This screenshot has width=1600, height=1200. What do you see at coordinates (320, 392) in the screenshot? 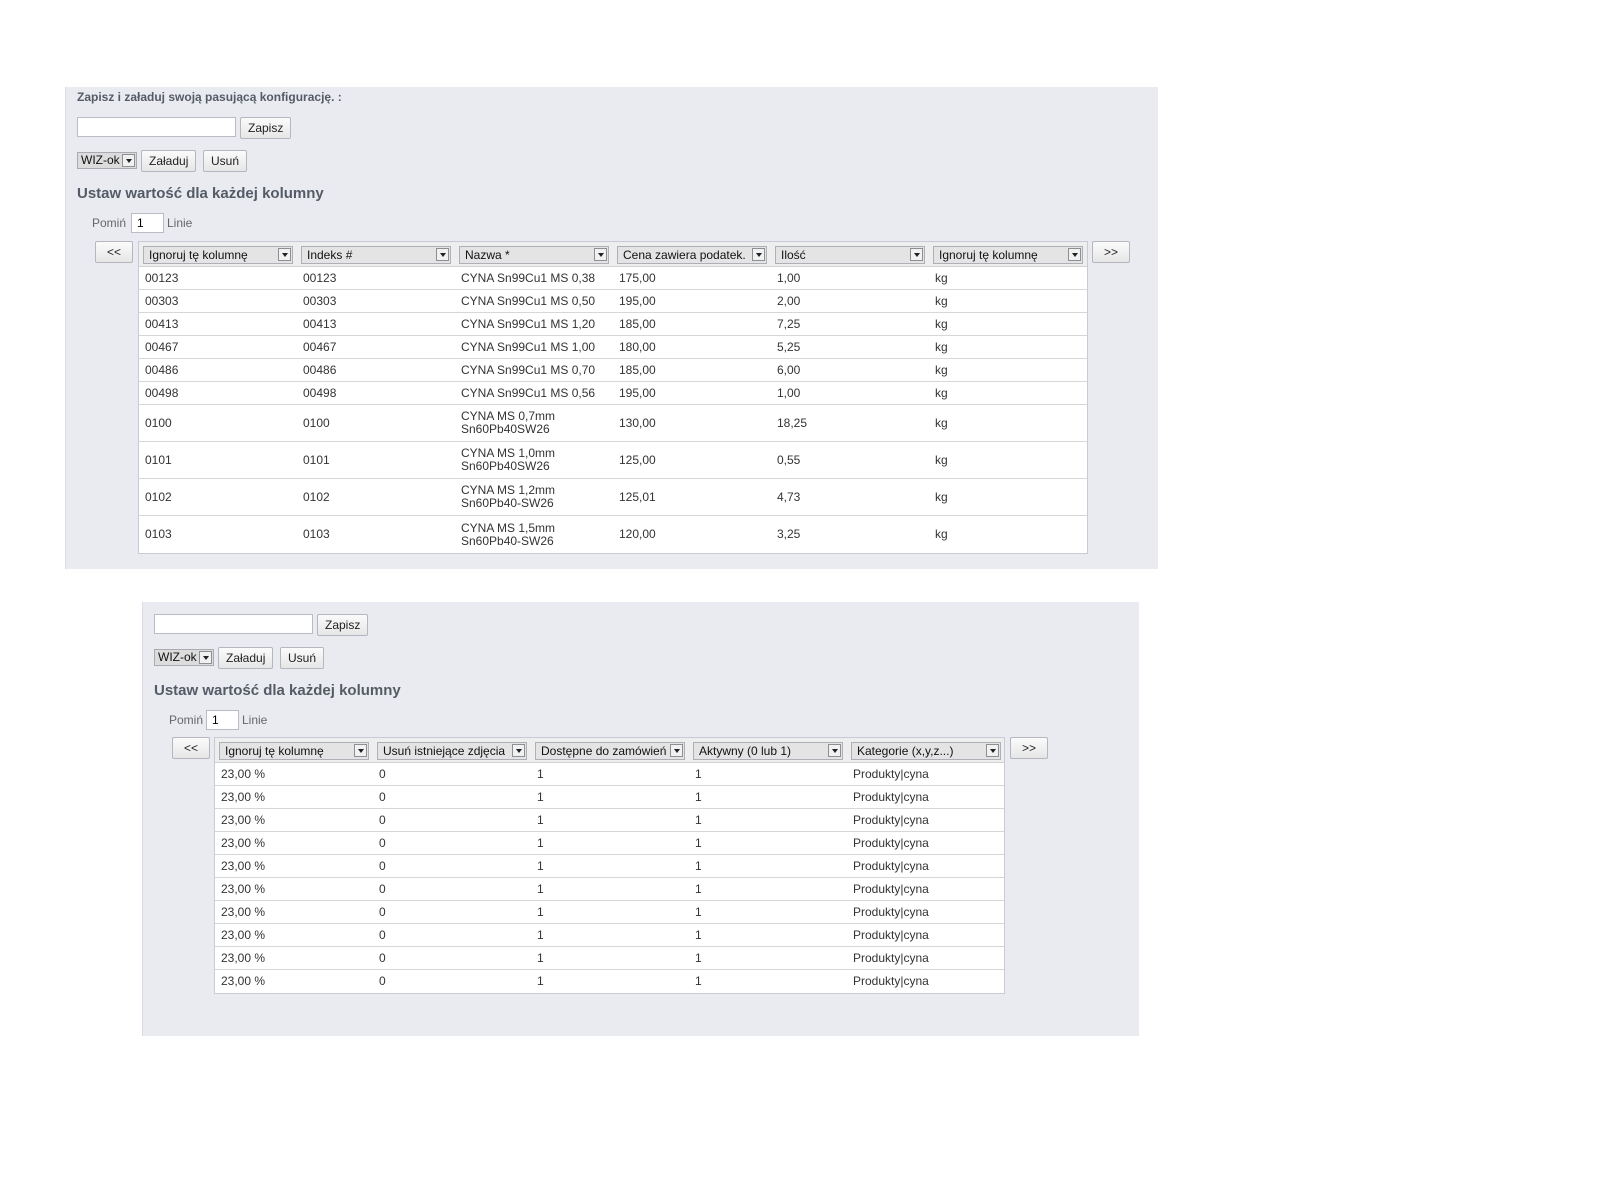
I see `table-cell: 00498` at bounding box center [320, 392].